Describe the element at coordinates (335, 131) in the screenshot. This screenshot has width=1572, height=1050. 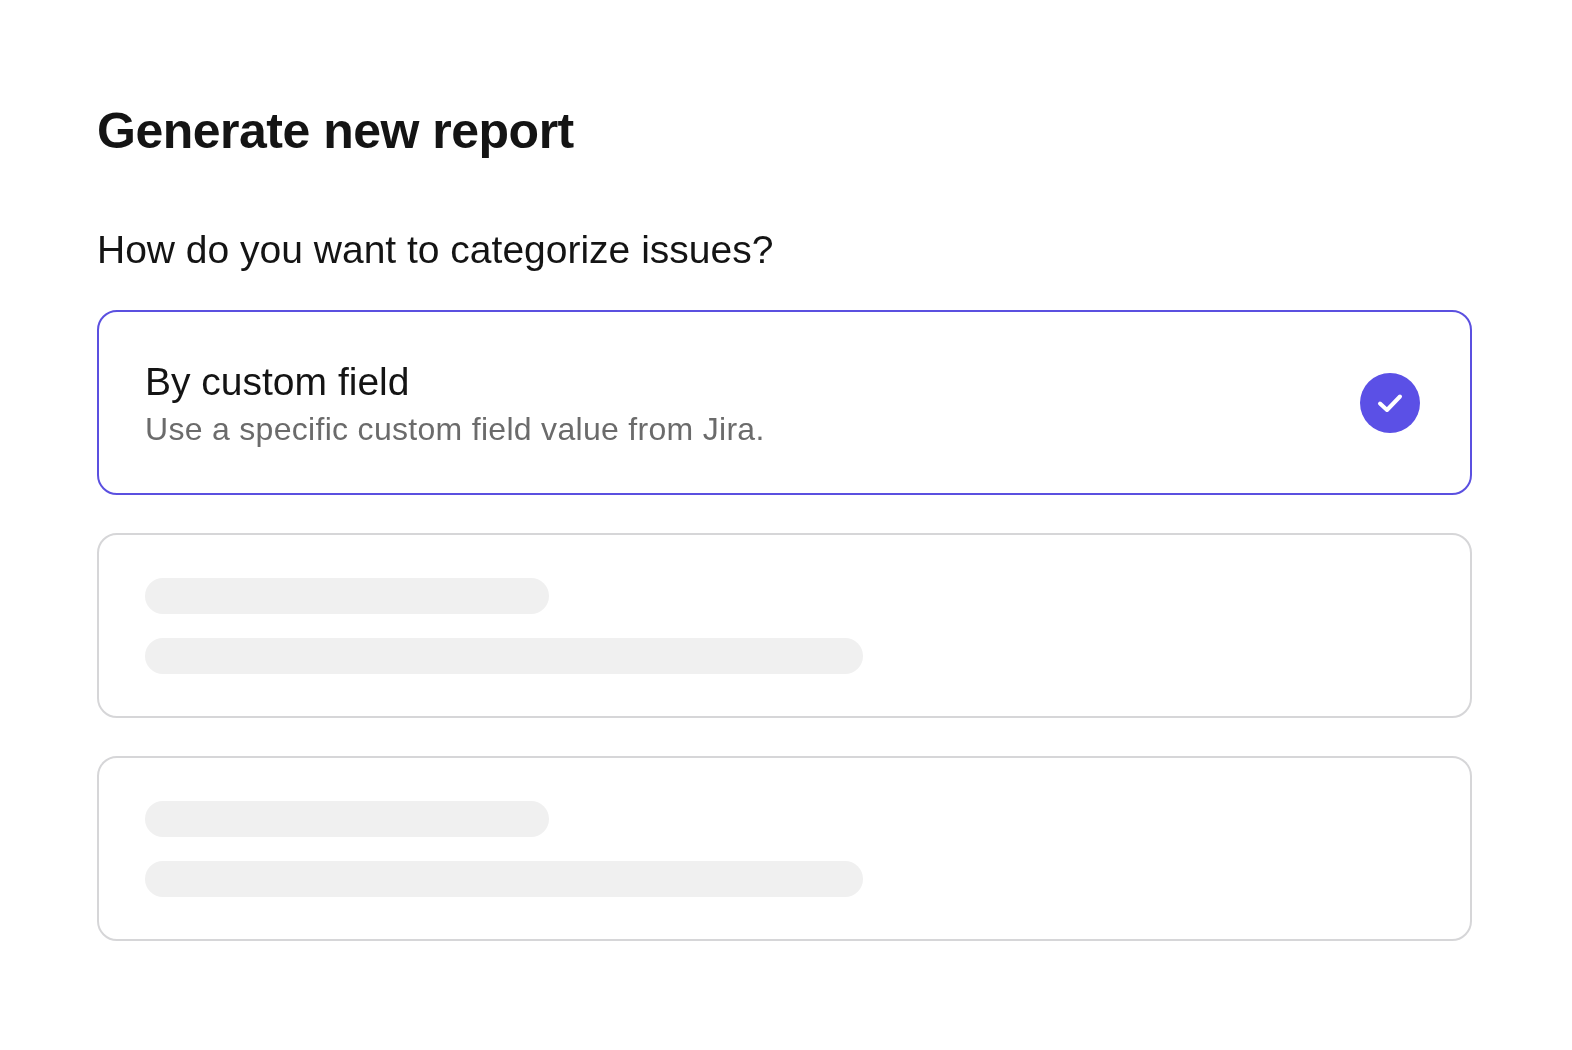
I see `page-title: Generate new report` at that location.